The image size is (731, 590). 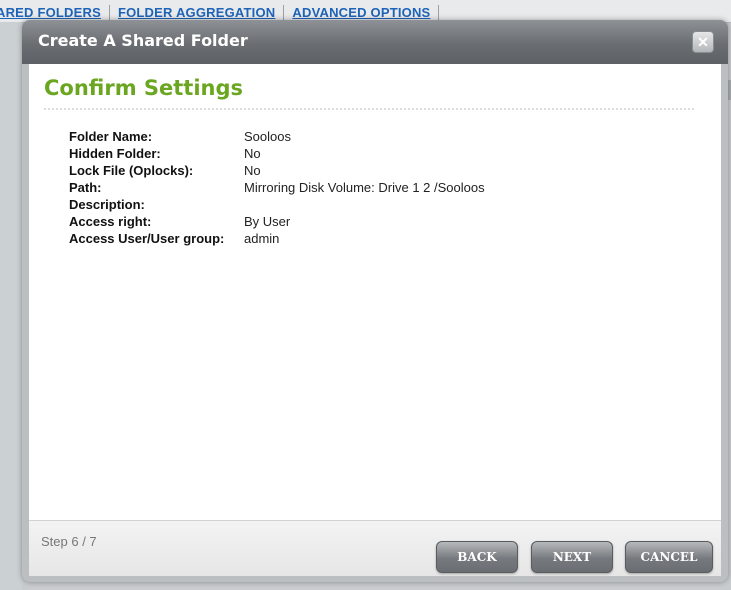 I want to click on back-button: BACK, so click(x=477, y=557).